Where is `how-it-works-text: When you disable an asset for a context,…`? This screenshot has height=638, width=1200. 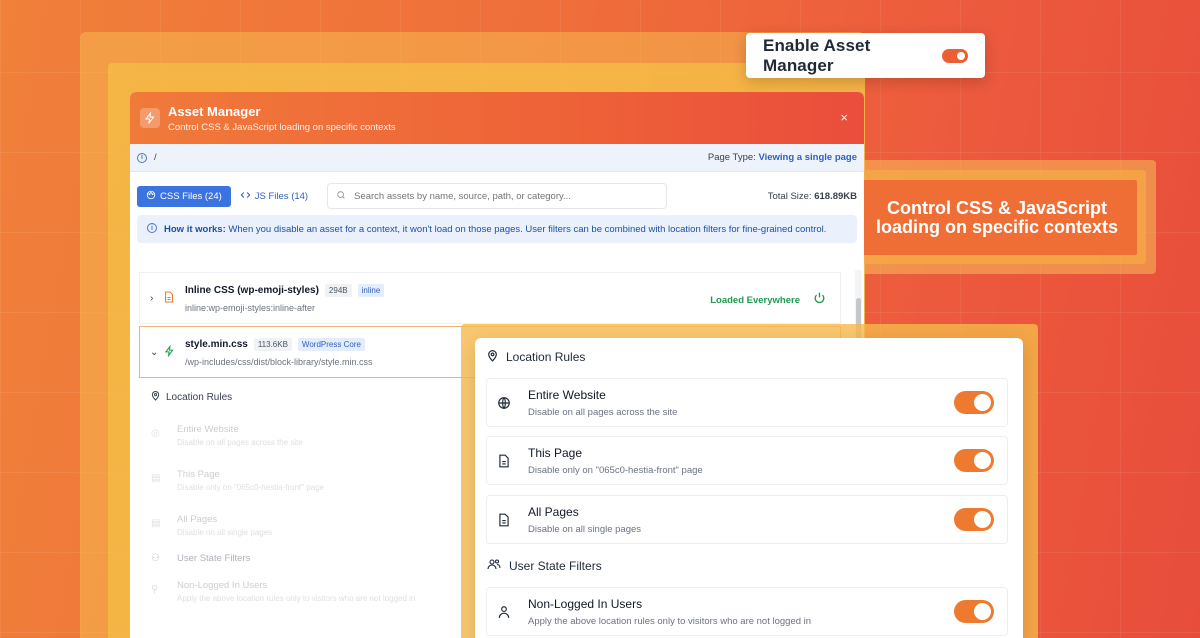
how-it-works-text: When you disable an asset for a context,… is located at coordinates (527, 229).